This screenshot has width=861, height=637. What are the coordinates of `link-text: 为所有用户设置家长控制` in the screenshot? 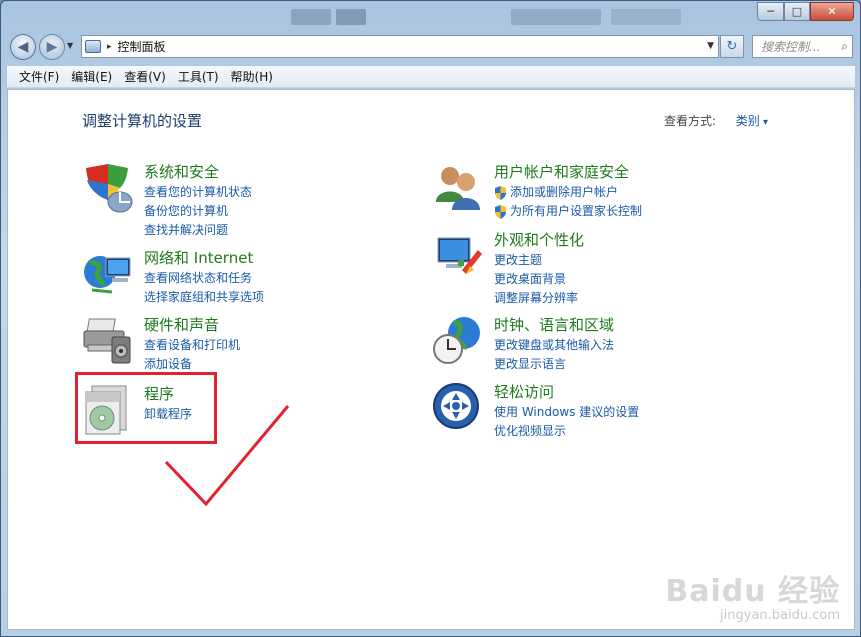 It's located at (576, 211).